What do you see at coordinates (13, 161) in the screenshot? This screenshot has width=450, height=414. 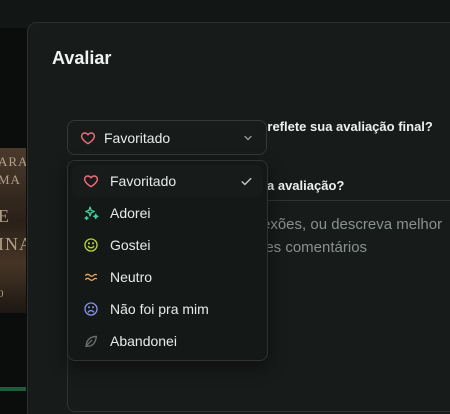 I see `cover-text: ARA` at bounding box center [13, 161].